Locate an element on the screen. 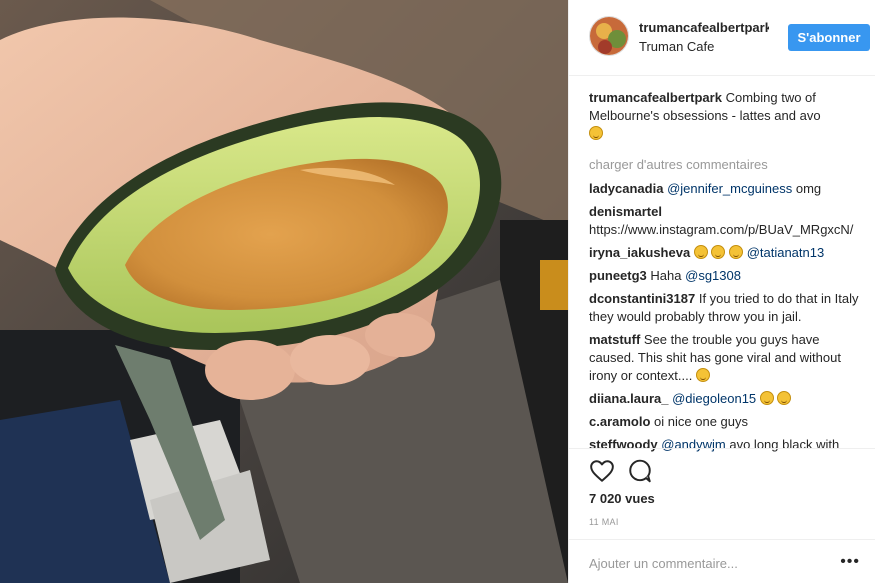 The image size is (875, 583). comment-username: iryna_iakusheva is located at coordinates (639, 252).